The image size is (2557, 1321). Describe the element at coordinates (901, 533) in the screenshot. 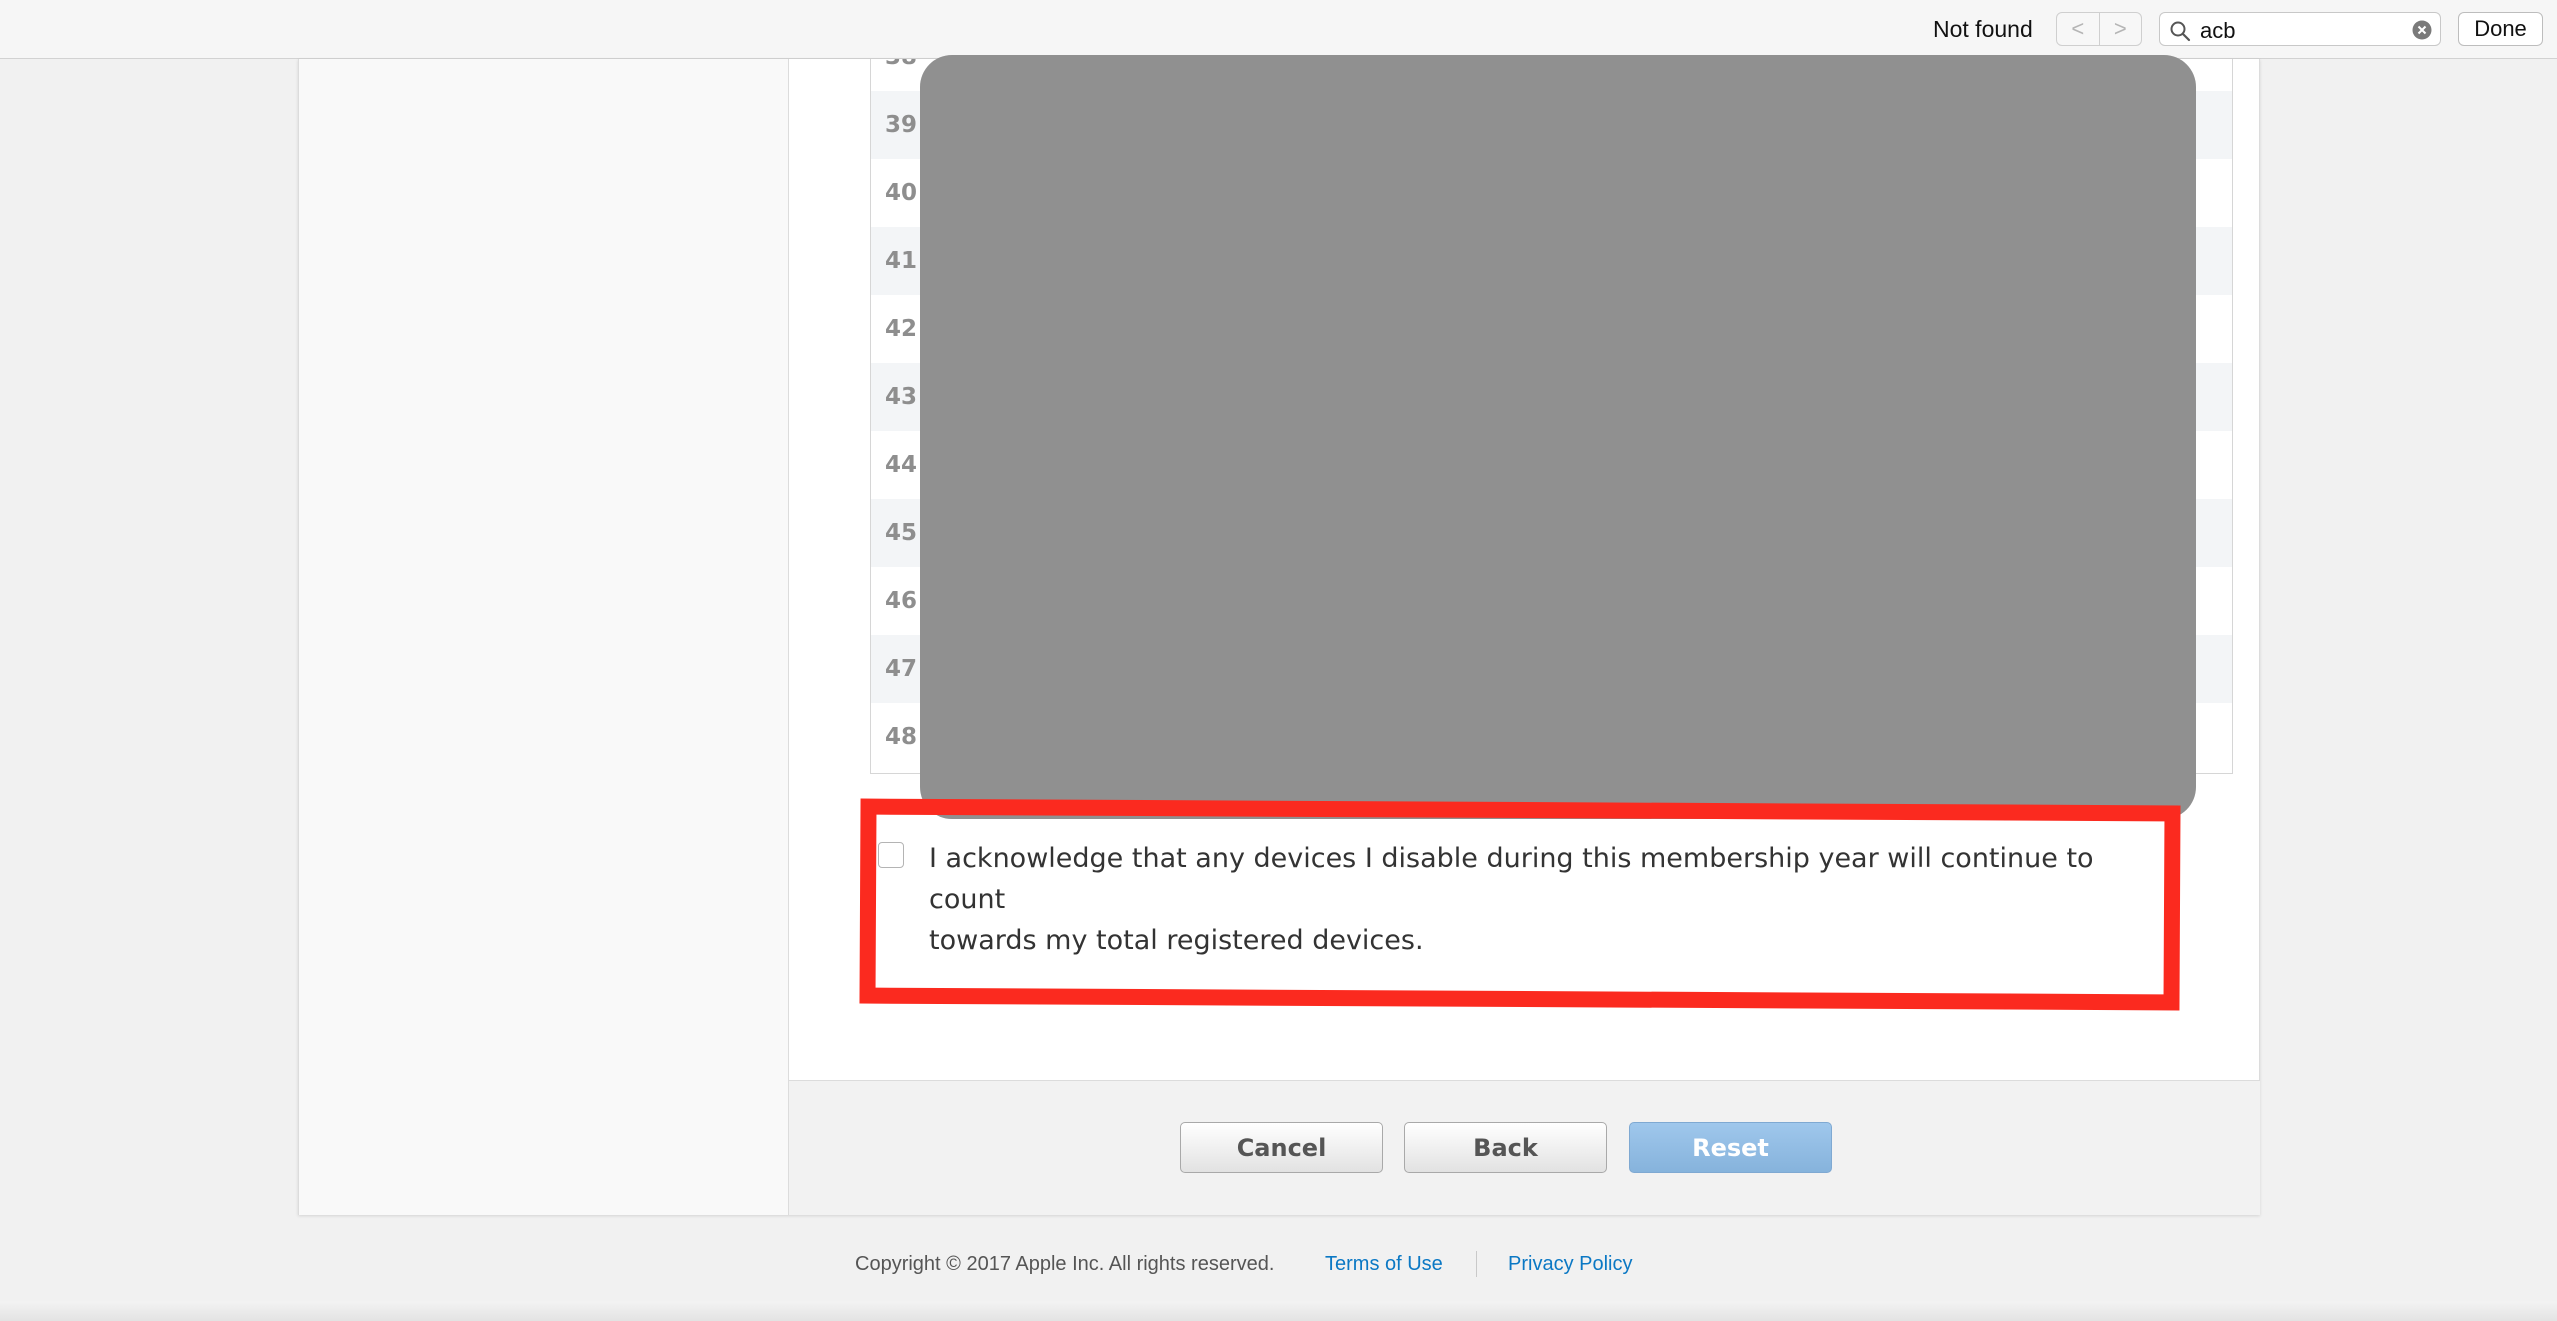

I see `row-number: 45` at that location.